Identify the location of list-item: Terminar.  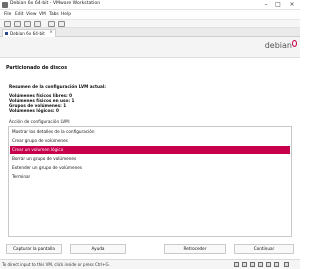
(150, 177).